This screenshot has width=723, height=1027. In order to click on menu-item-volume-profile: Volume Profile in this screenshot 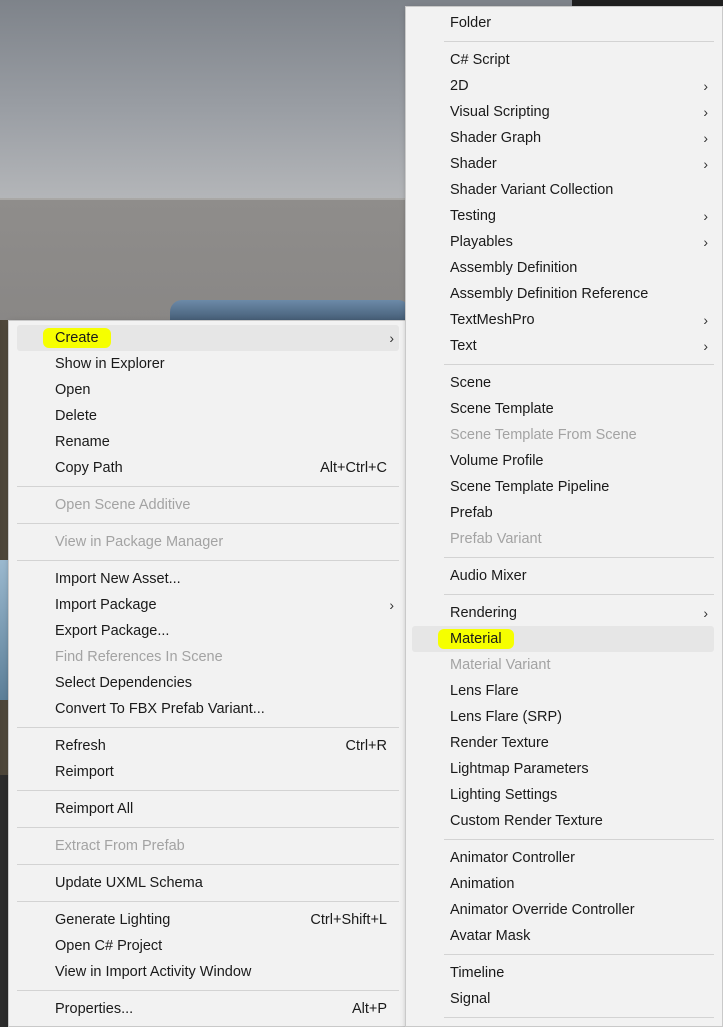, I will do `click(563, 461)`.